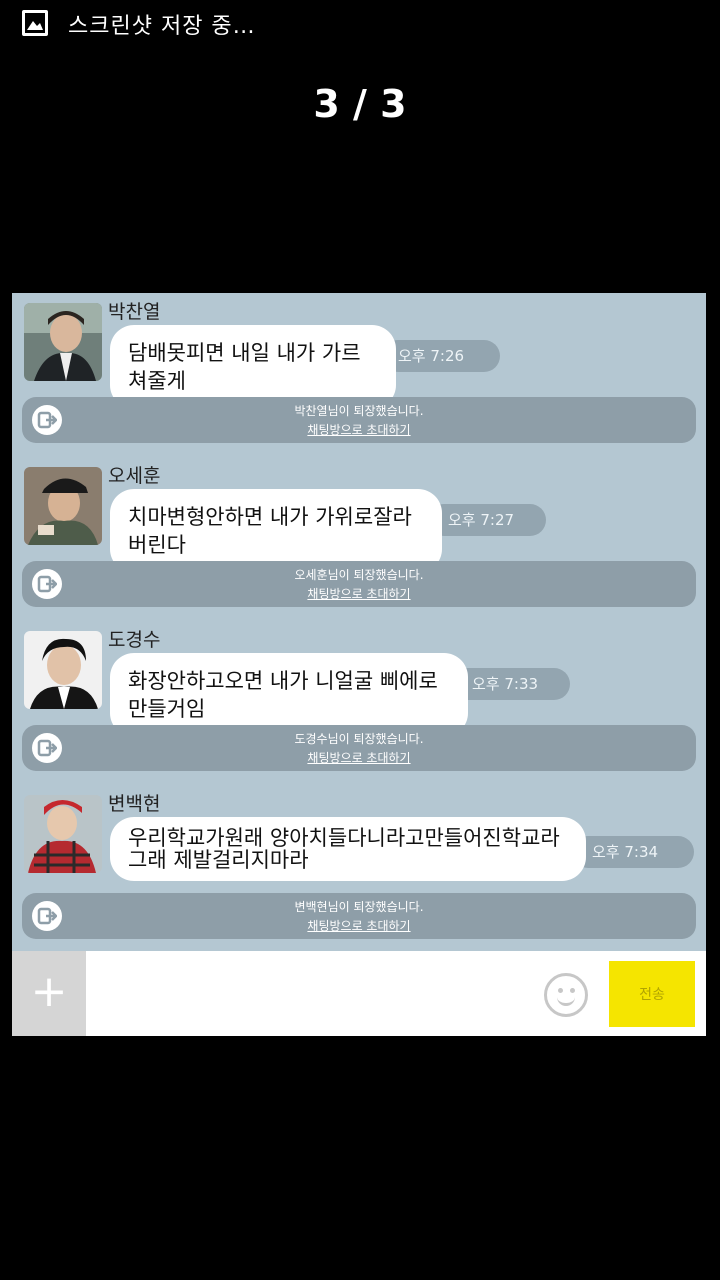  What do you see at coordinates (359, 584) in the screenshot?
I see `leave-notice: 오세훈님이 퇴장했습니다. 채팅방으로 초대하기` at bounding box center [359, 584].